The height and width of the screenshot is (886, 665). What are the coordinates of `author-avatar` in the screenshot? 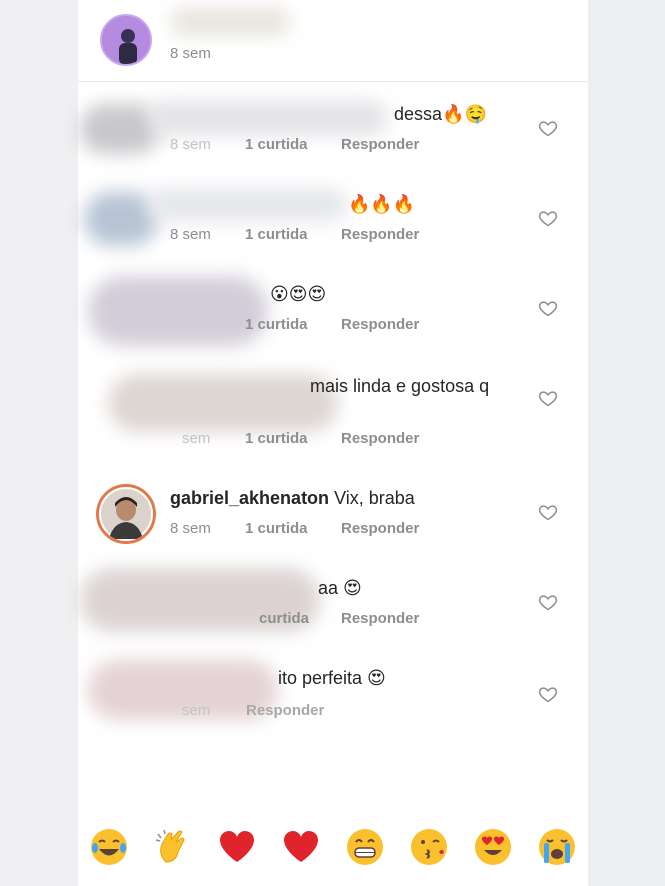 It's located at (126, 40).